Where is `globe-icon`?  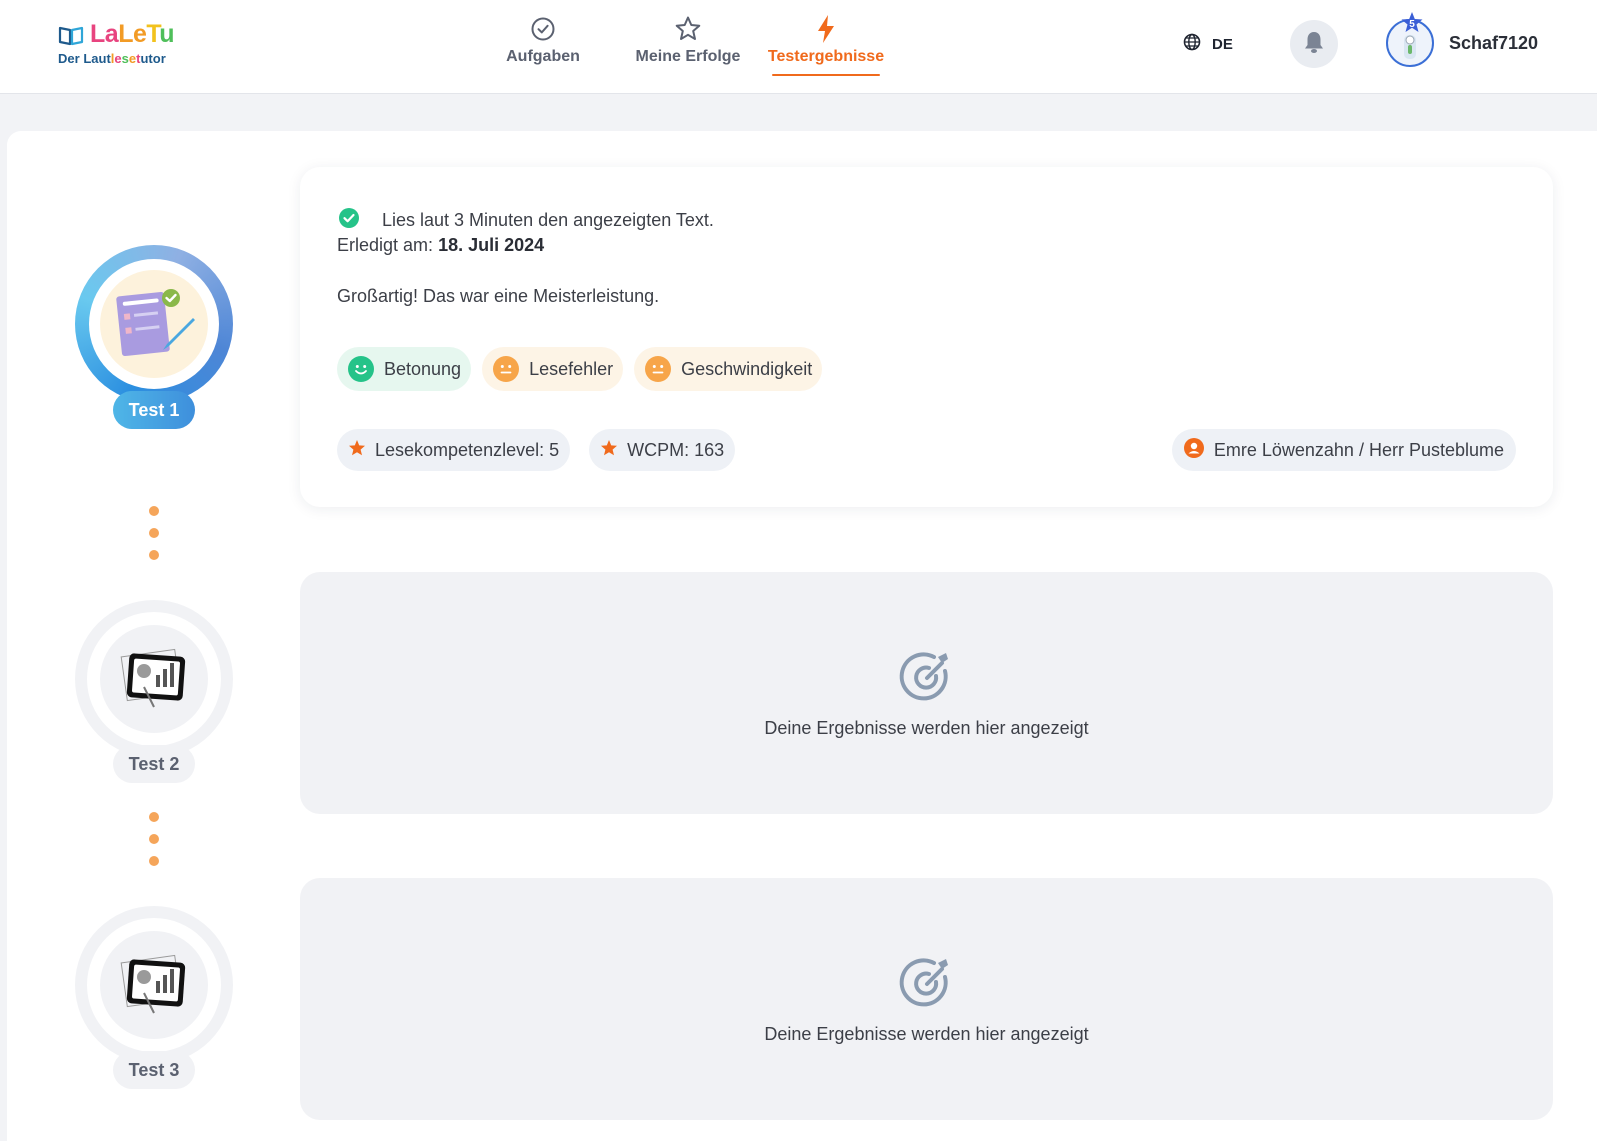
globe-icon is located at coordinates (1192, 44).